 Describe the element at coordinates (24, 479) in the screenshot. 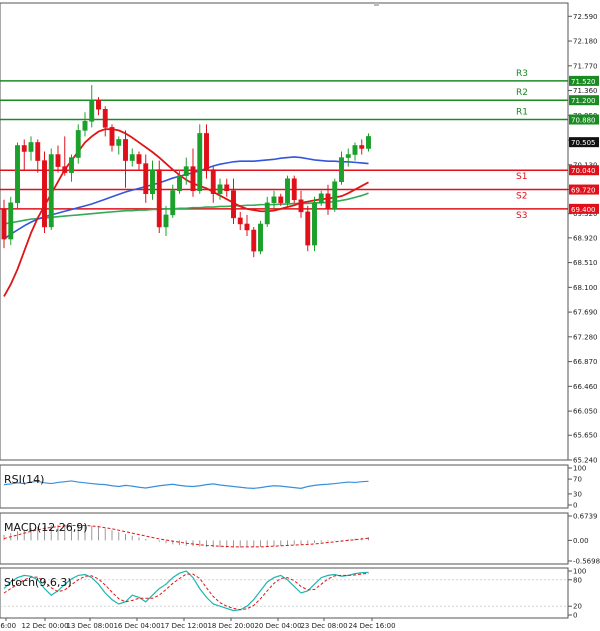

I see `panel-title: RSI(14)` at that location.